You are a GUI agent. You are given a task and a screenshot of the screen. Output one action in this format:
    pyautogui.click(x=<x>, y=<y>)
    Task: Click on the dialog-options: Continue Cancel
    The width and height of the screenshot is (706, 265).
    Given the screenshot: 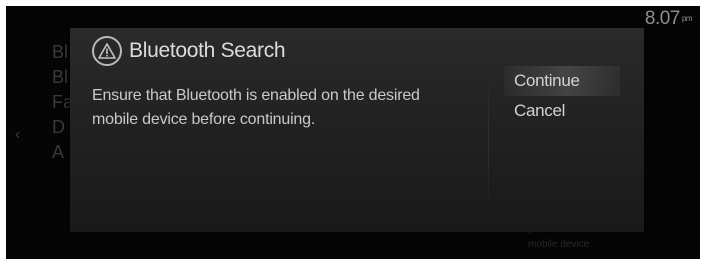 What is the action you would take?
    pyautogui.click(x=562, y=96)
    